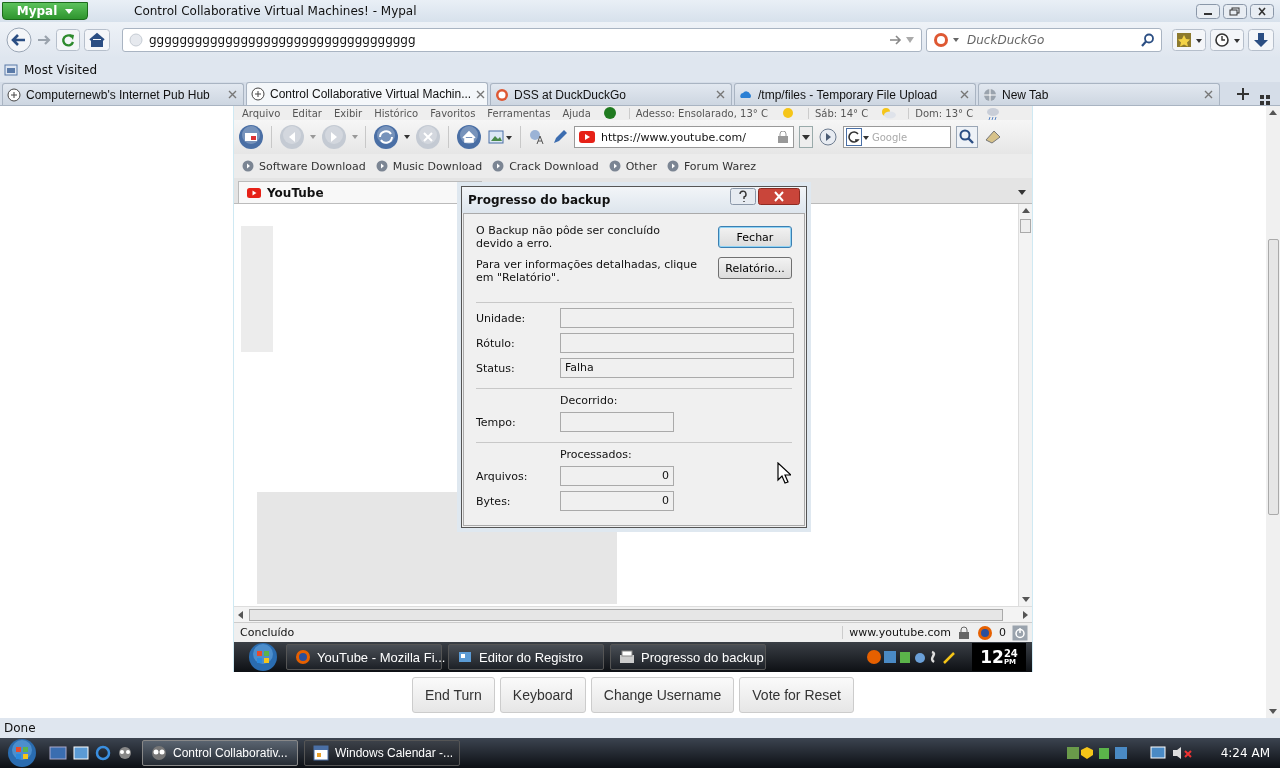 The width and height of the screenshot is (1280, 768). I want to click on action-button: End Turn, so click(453, 695).